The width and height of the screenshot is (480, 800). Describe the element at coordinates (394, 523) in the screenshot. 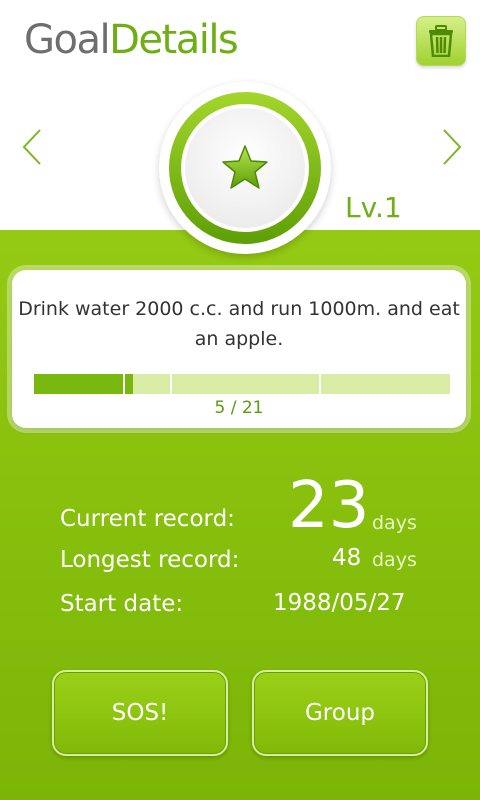

I see `current-record-unit: days` at that location.